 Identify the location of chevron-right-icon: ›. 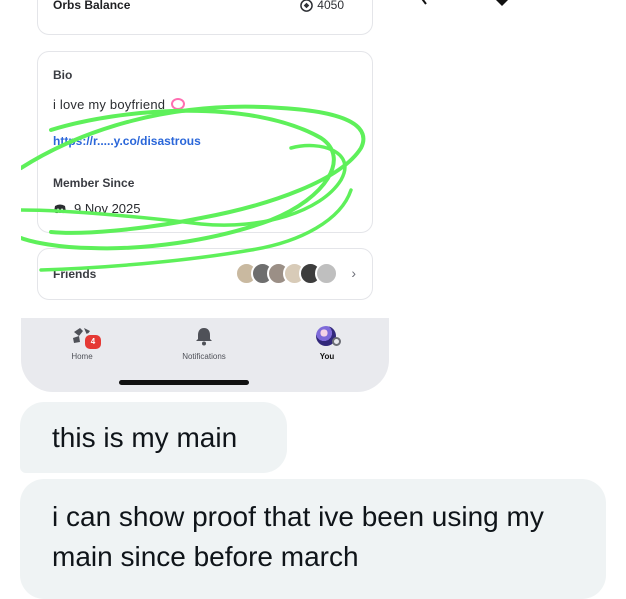
(353, 273).